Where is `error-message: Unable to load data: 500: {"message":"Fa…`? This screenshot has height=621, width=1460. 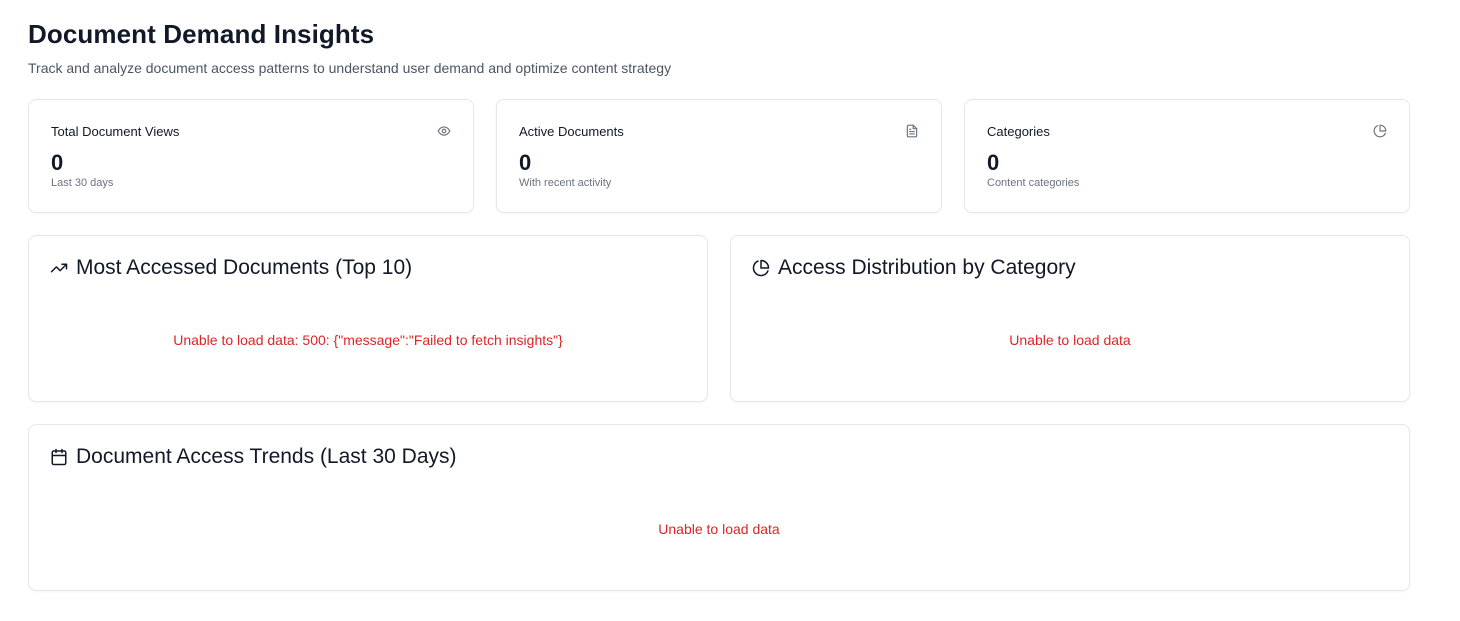
error-message: Unable to load data: 500: {"message":"Fa… is located at coordinates (368, 340).